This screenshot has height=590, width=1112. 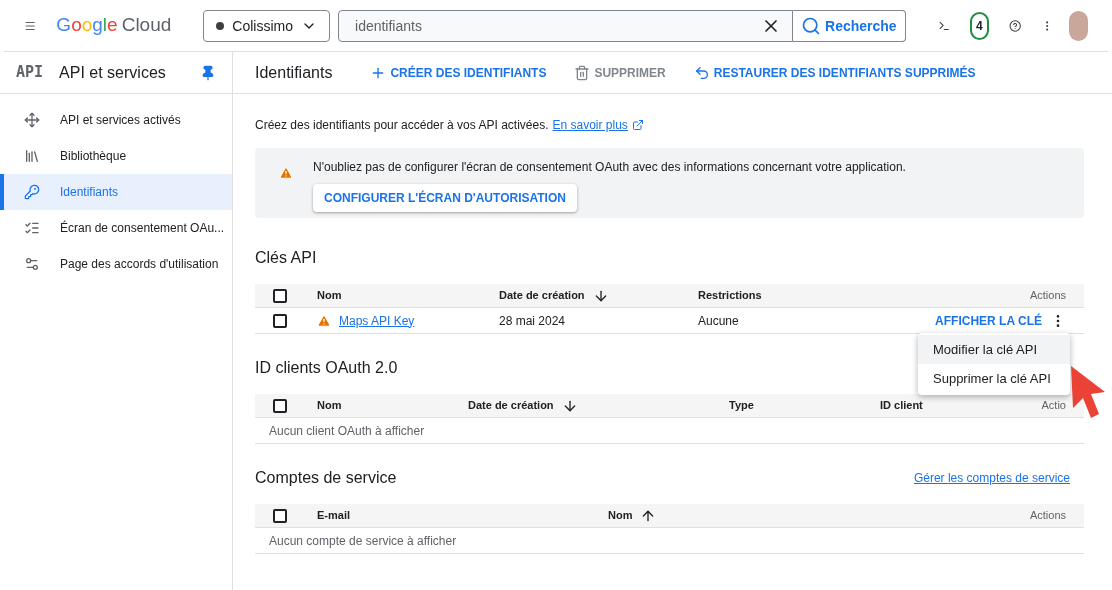 What do you see at coordinates (994, 349) in the screenshot?
I see `menu-item: Modifier la clé API` at bounding box center [994, 349].